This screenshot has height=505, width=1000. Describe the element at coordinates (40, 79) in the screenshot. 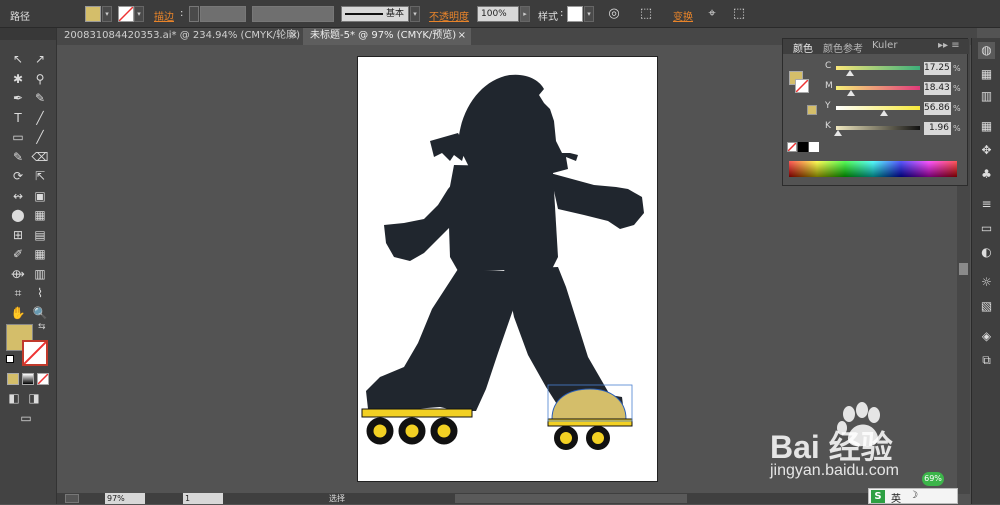

I see `tool-icon: ⚲` at that location.